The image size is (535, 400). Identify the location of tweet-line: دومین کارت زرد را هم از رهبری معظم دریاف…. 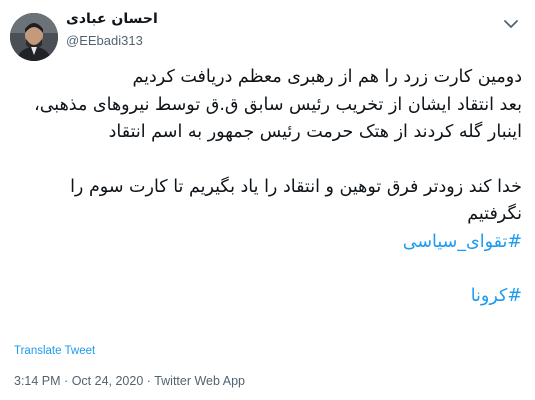
(327, 77).